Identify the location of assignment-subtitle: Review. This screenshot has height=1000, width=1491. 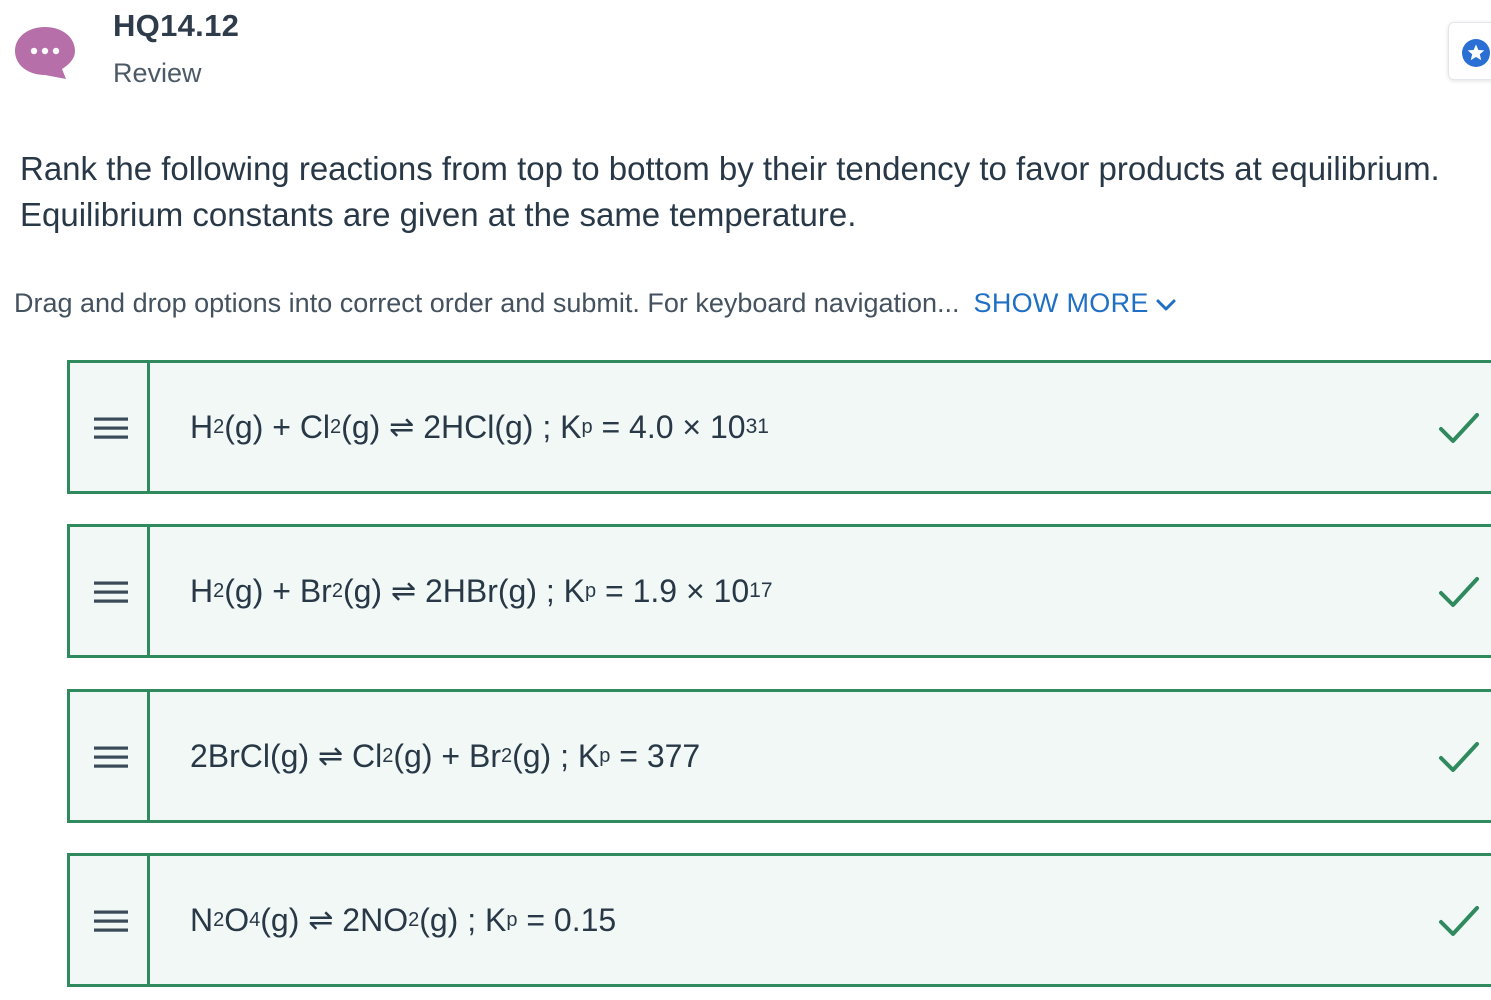
(157, 73).